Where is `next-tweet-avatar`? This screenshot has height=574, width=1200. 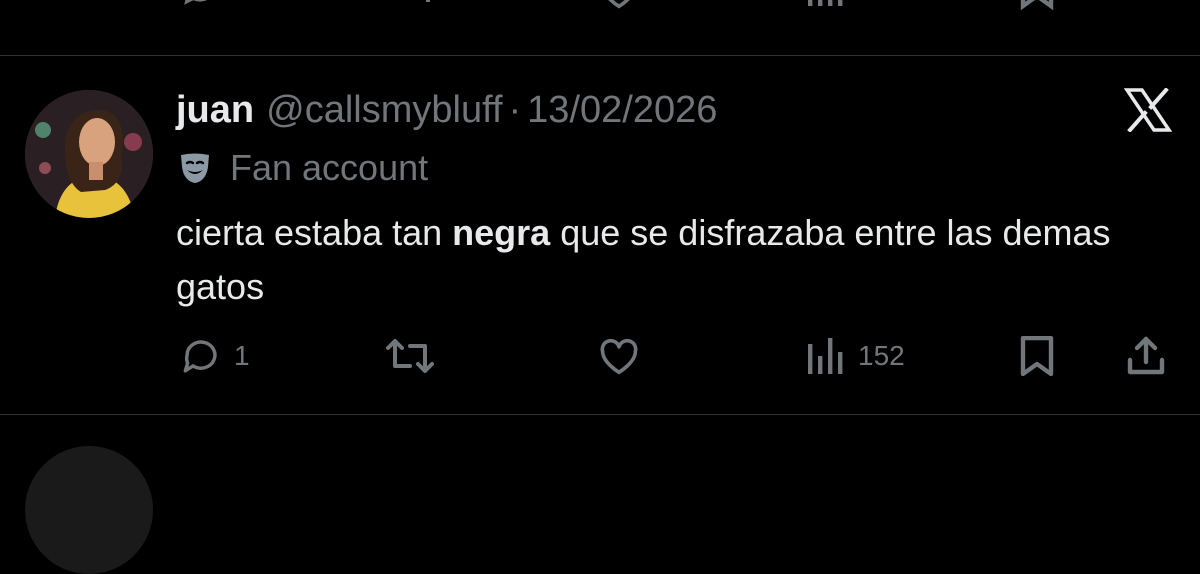 next-tweet-avatar is located at coordinates (89, 510).